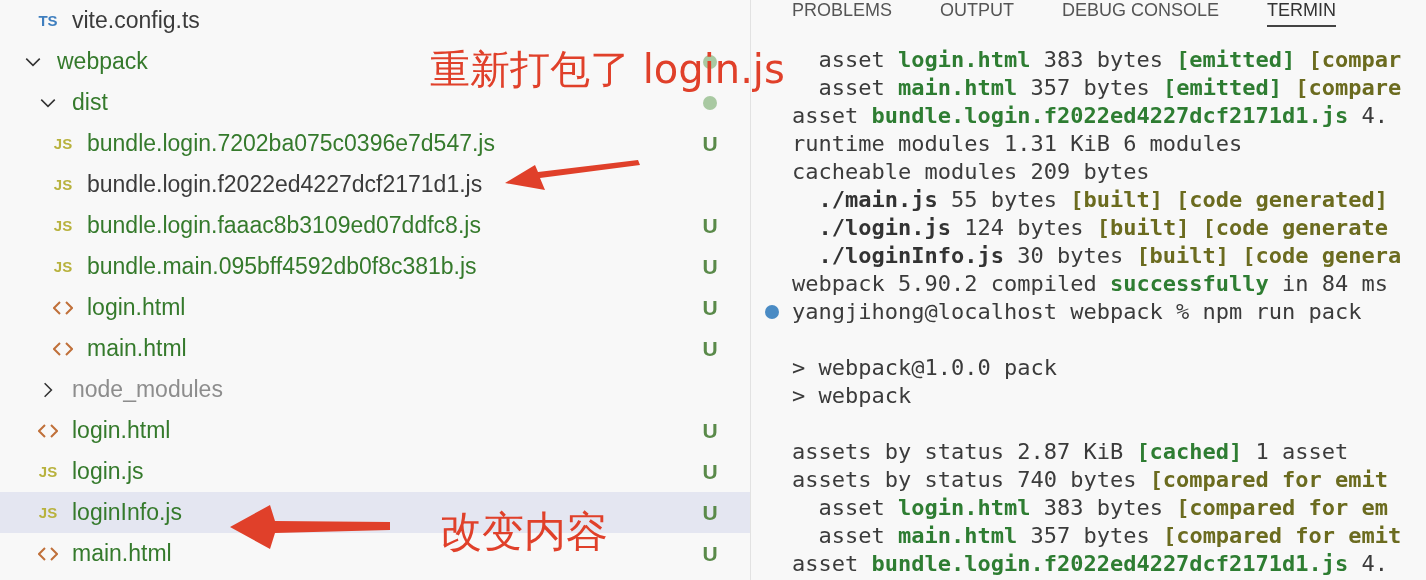  I want to click on prompt-dot-icon, so click(772, 312).